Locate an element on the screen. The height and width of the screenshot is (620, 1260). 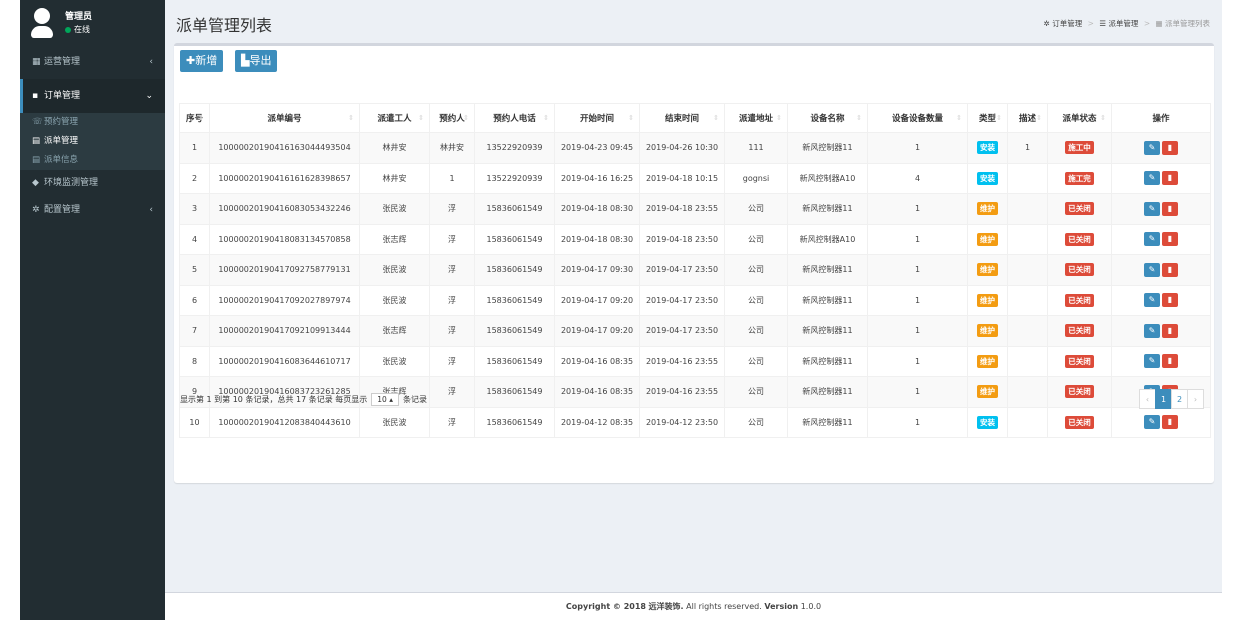
column-header: 类型 ⇕ is located at coordinates (987, 118).